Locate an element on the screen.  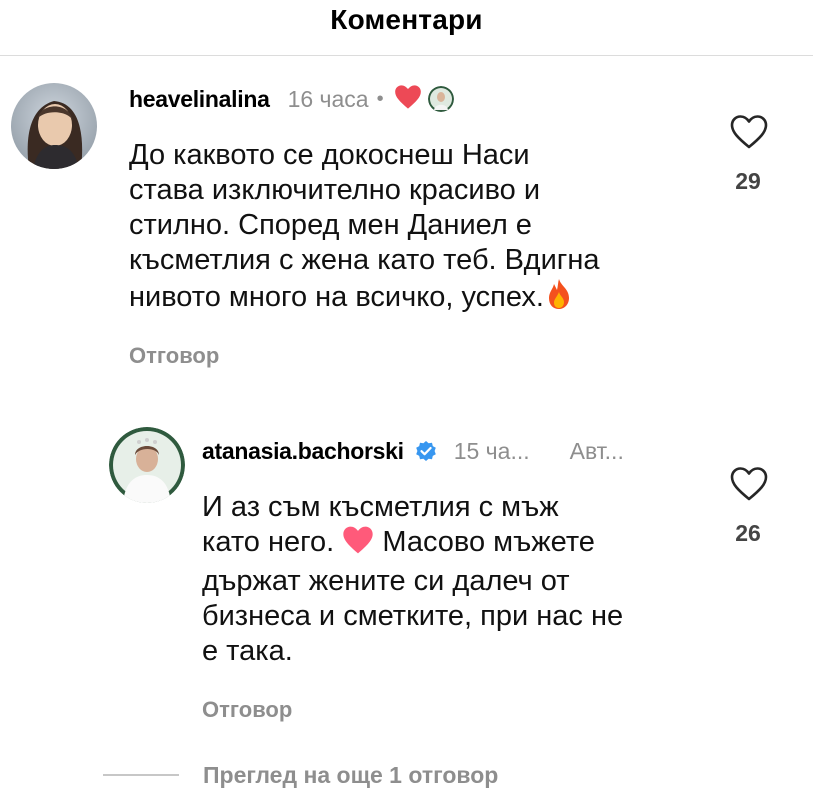
pink-heart-emoji-icon is located at coordinates (358, 544).